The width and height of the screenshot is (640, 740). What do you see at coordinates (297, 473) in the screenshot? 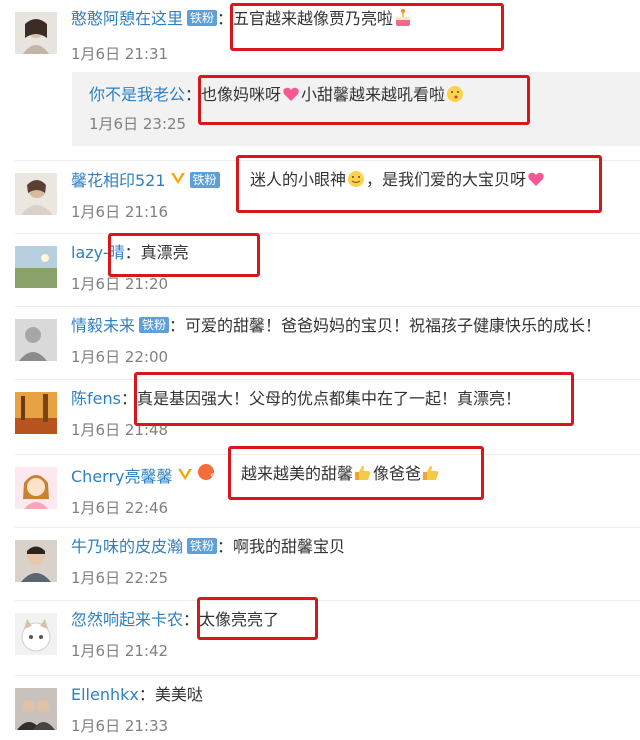
I see `comment-text: 越来越美的甜馨` at bounding box center [297, 473].